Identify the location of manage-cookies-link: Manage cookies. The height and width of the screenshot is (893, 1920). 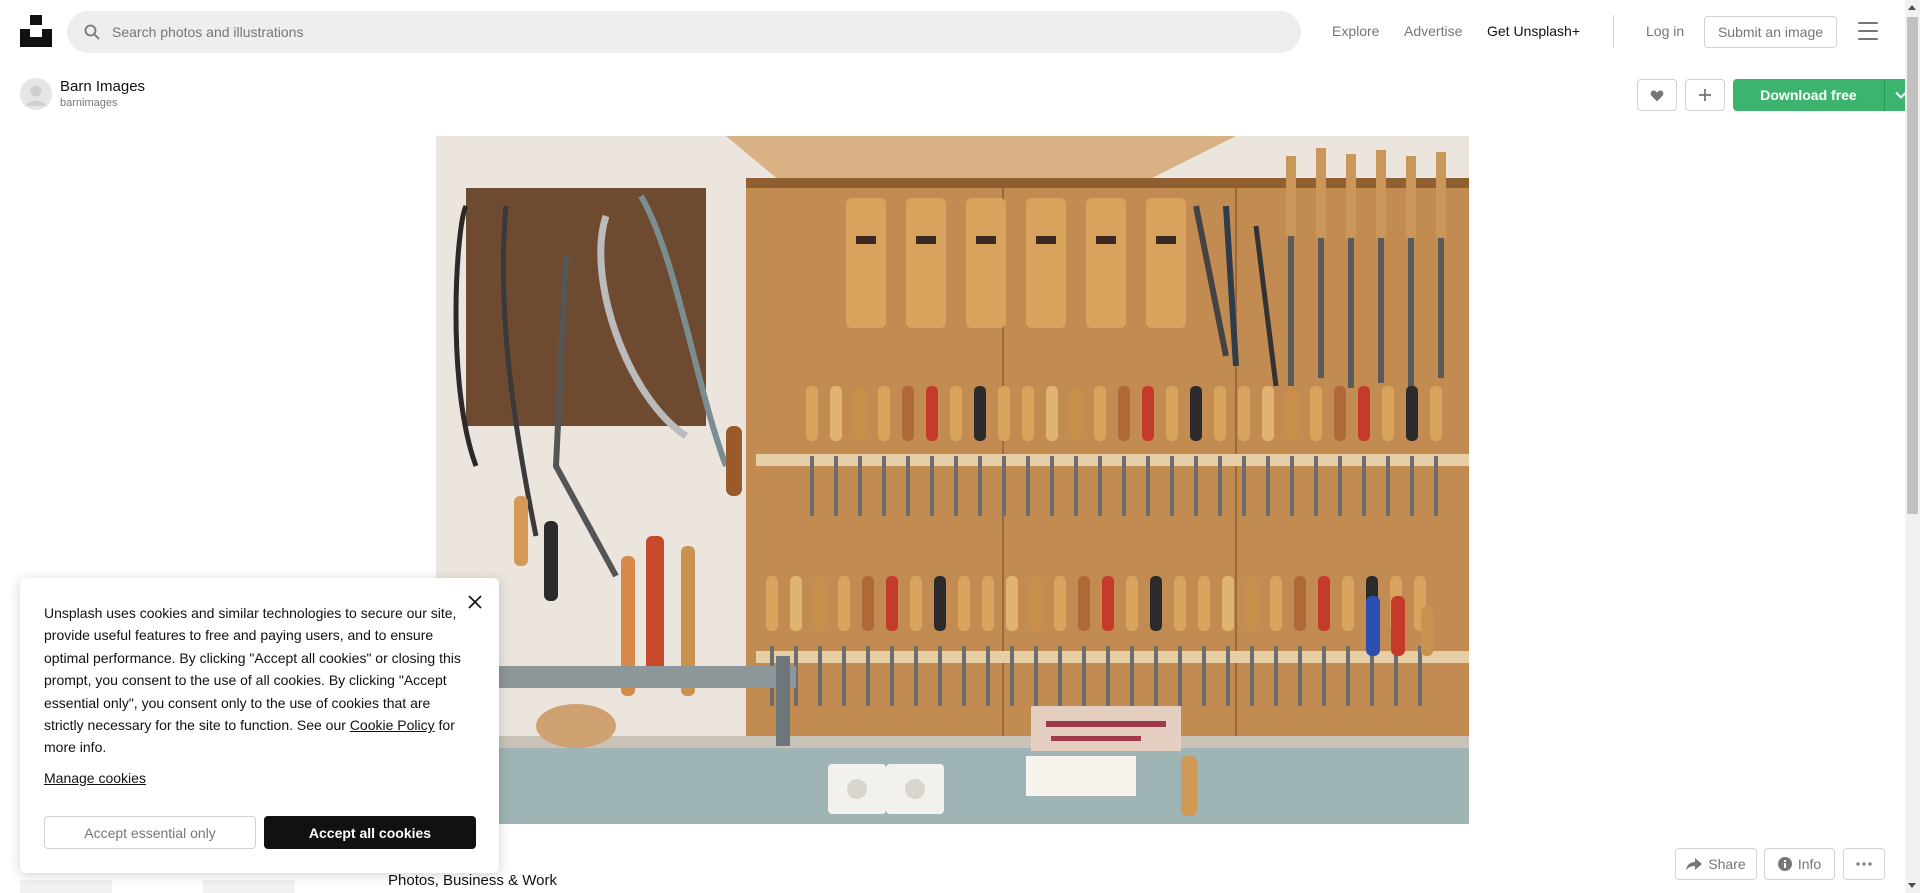
(95, 778).